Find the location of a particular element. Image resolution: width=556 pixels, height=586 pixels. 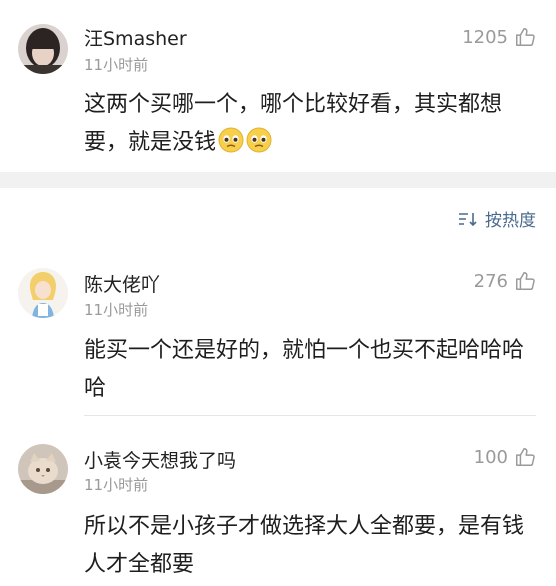

reply-divider is located at coordinates (310, 415).